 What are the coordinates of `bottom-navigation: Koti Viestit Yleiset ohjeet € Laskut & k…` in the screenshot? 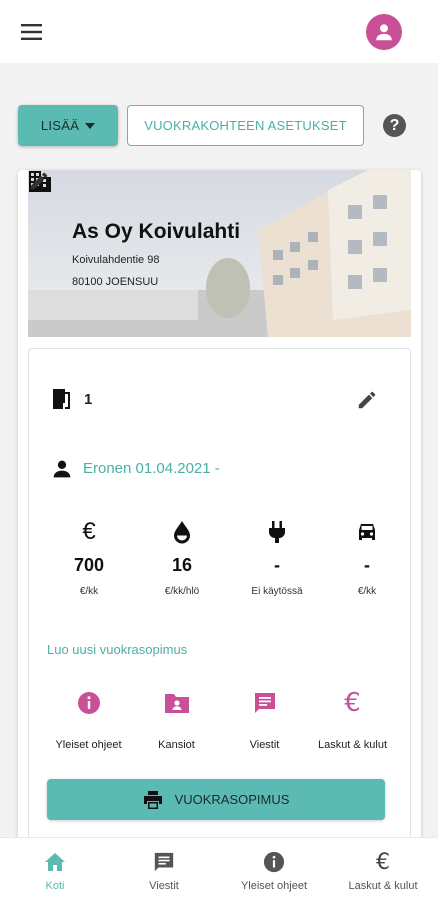 It's located at (219, 868).